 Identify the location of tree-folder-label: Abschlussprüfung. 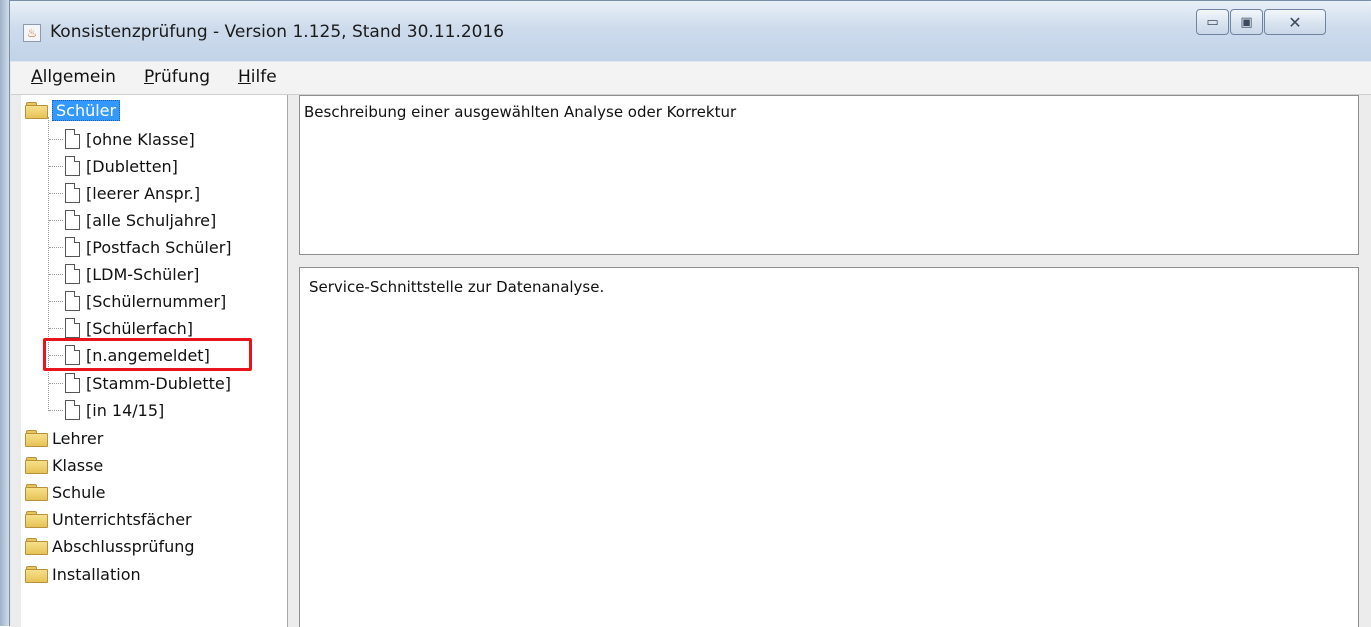
(123, 546).